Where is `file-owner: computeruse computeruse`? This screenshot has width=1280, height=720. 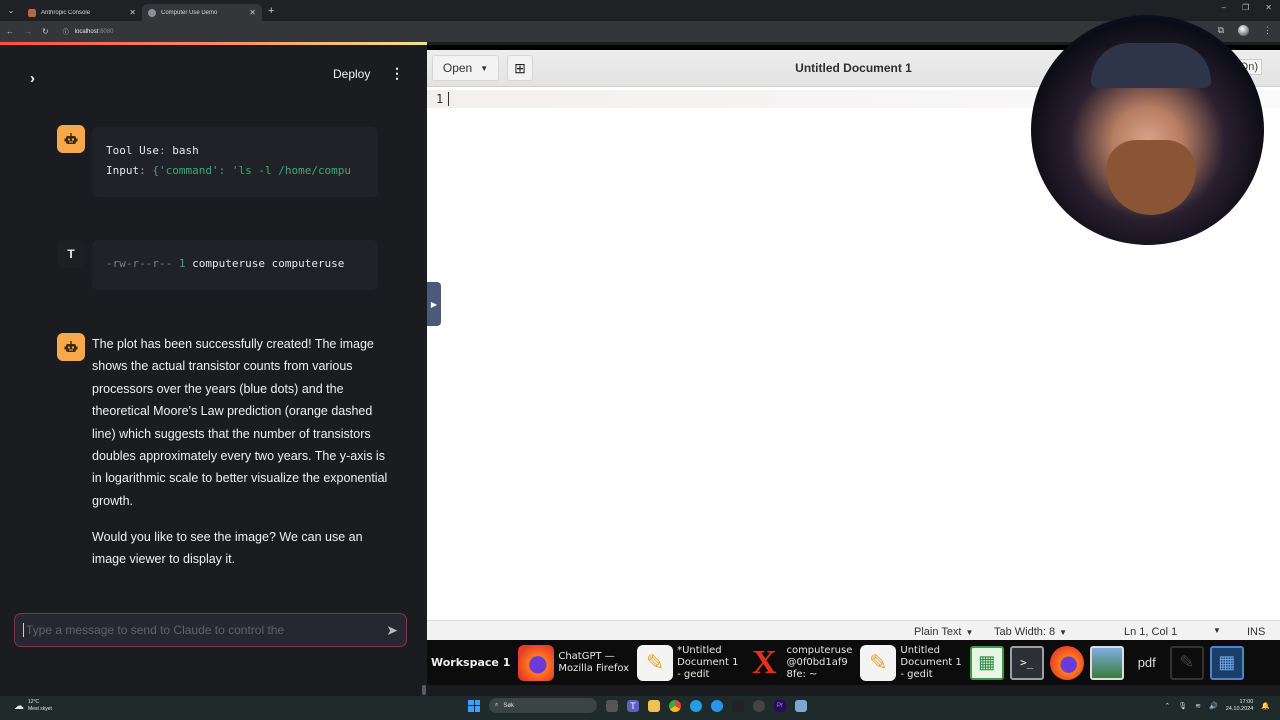 file-owner: computeruse computeruse is located at coordinates (268, 263).